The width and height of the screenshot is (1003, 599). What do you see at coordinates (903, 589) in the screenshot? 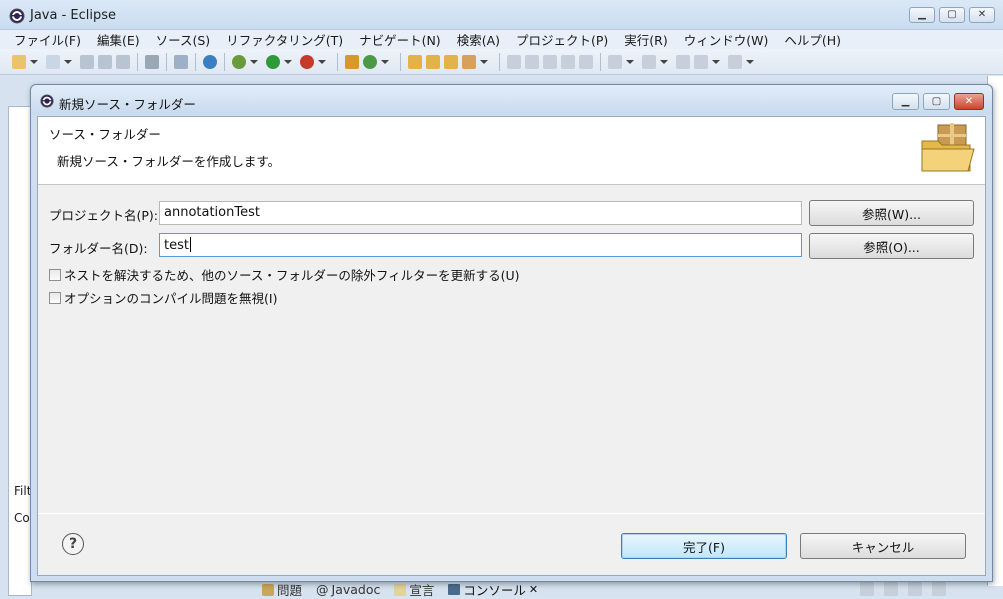
I see `console-toolbar` at bounding box center [903, 589].